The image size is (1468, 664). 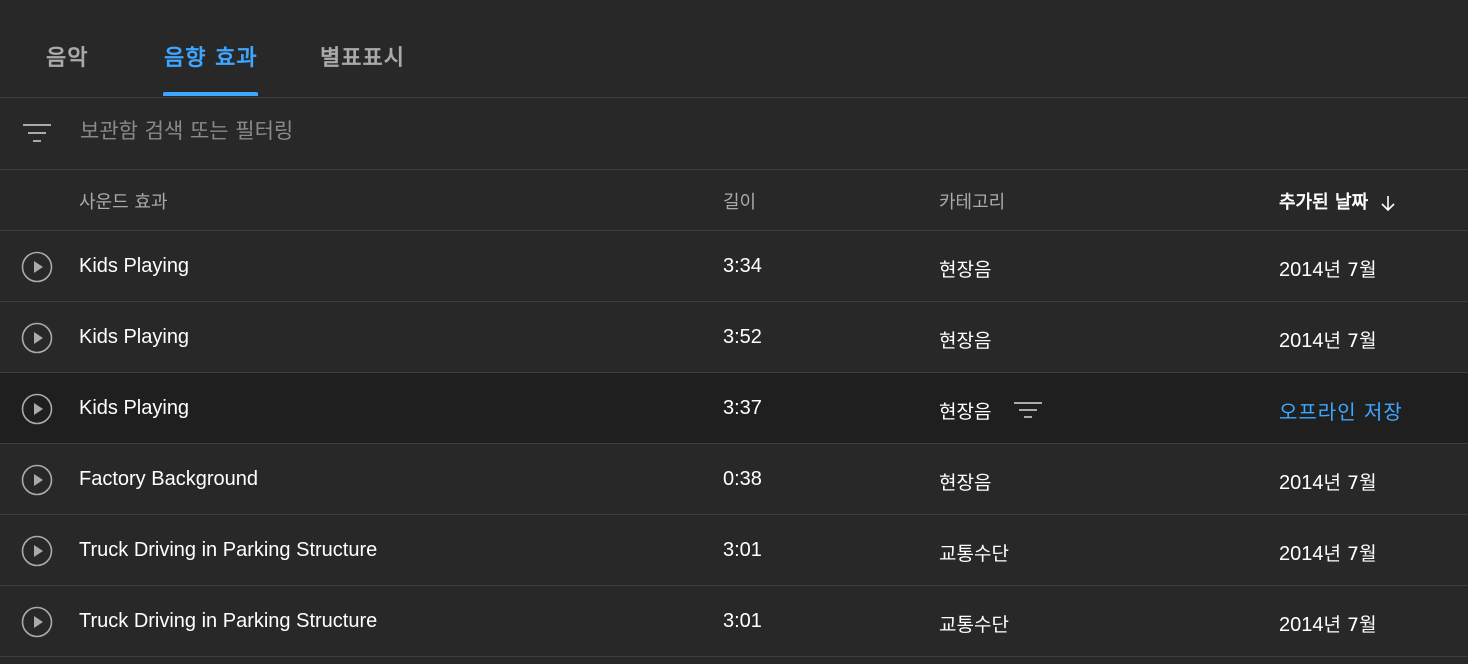 I want to click on column-header-category: 카테고리, so click(x=972, y=202).